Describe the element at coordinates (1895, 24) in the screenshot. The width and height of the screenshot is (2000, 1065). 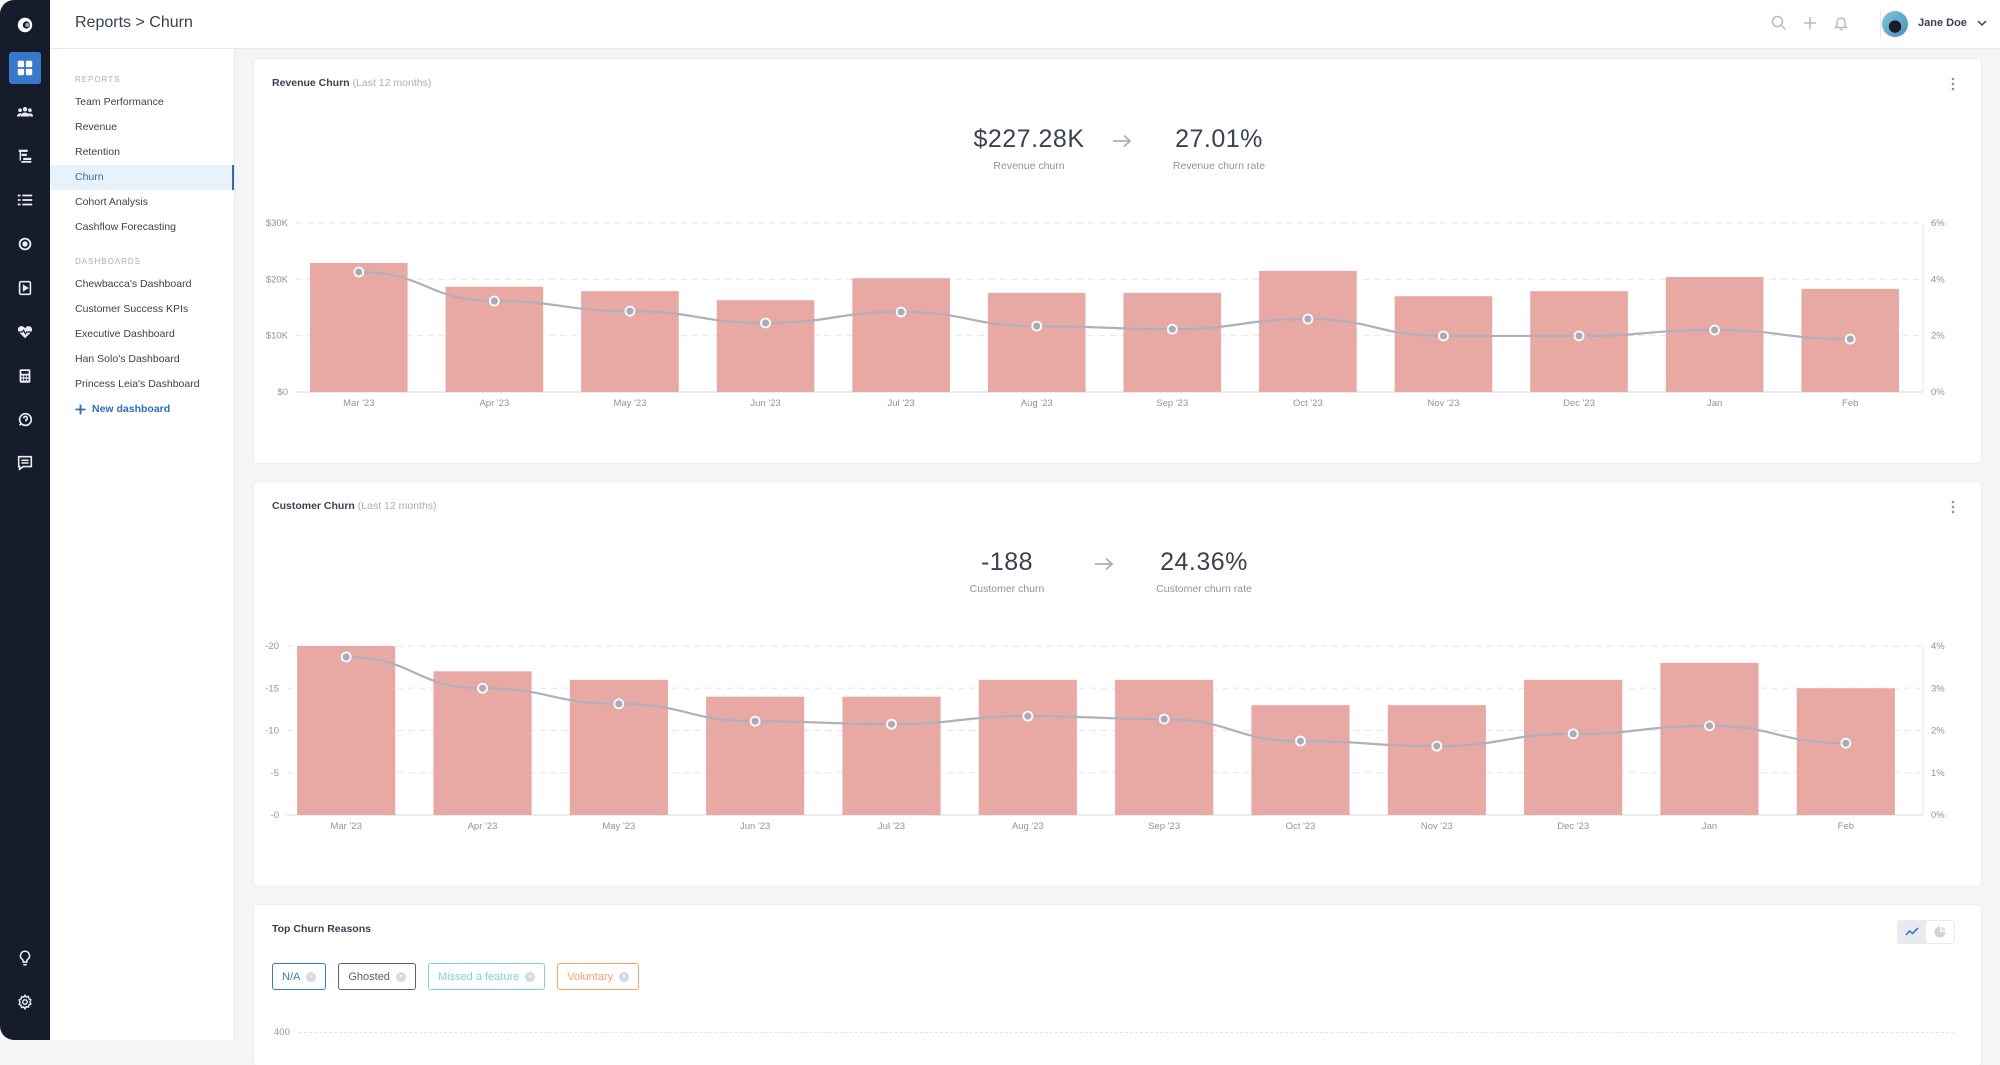
I see `avatar` at that location.